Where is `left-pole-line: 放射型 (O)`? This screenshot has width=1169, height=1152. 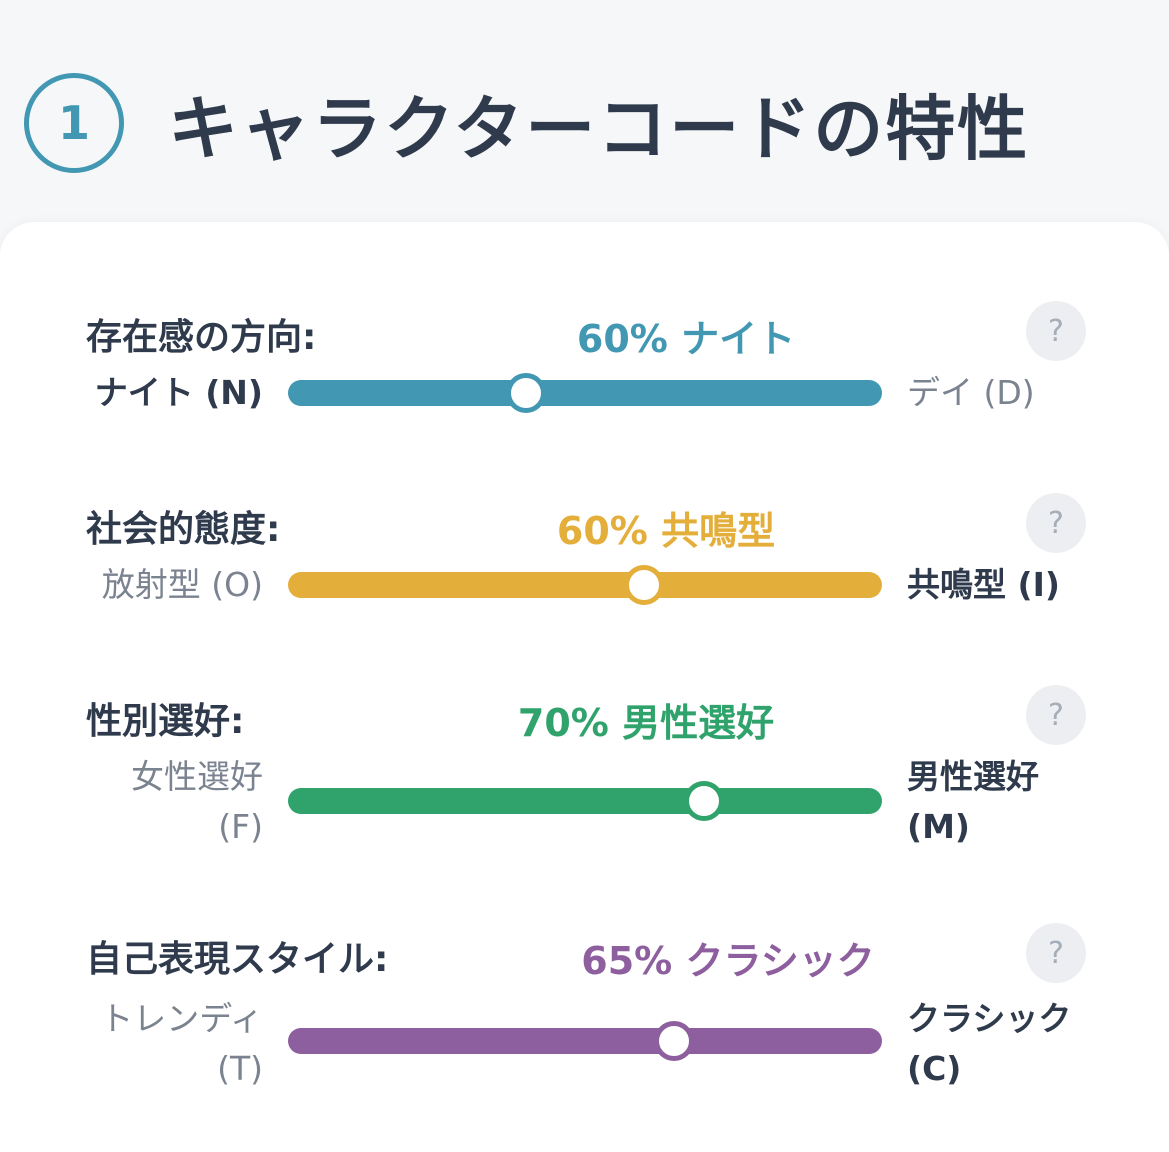
left-pole-line: 放射型 (O) is located at coordinates (182, 584).